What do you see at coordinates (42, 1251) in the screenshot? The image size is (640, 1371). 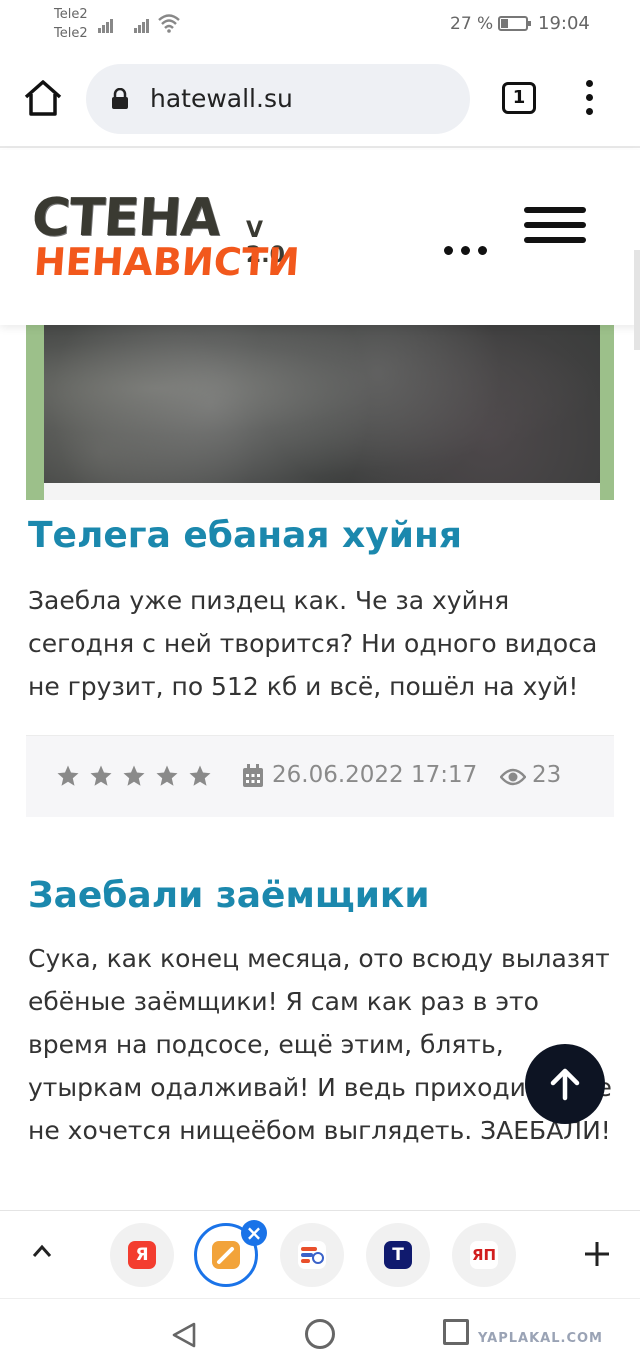 I see `chevron-up-icon` at bounding box center [42, 1251].